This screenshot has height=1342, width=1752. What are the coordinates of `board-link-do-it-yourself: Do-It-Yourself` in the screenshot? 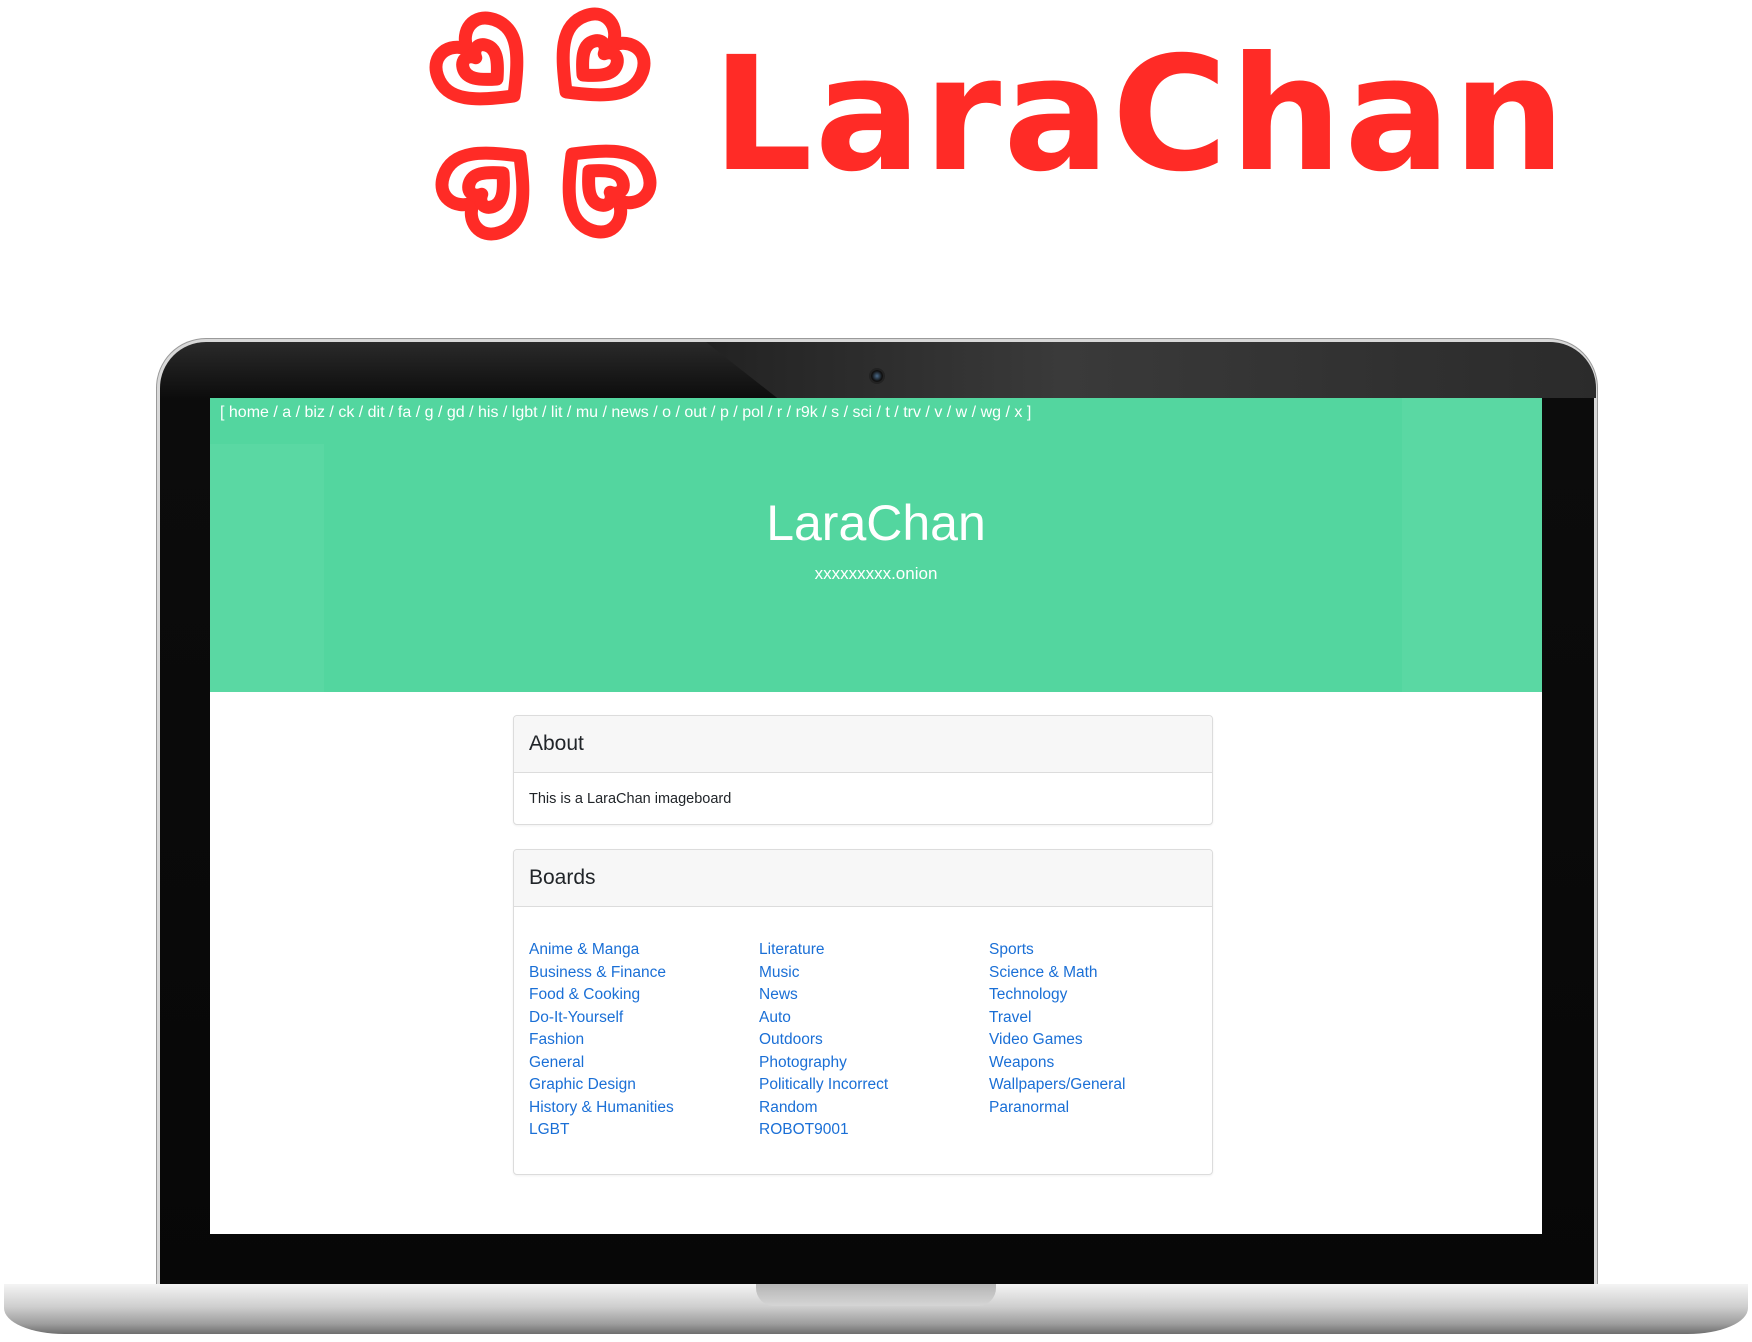 It's located at (601, 1018).